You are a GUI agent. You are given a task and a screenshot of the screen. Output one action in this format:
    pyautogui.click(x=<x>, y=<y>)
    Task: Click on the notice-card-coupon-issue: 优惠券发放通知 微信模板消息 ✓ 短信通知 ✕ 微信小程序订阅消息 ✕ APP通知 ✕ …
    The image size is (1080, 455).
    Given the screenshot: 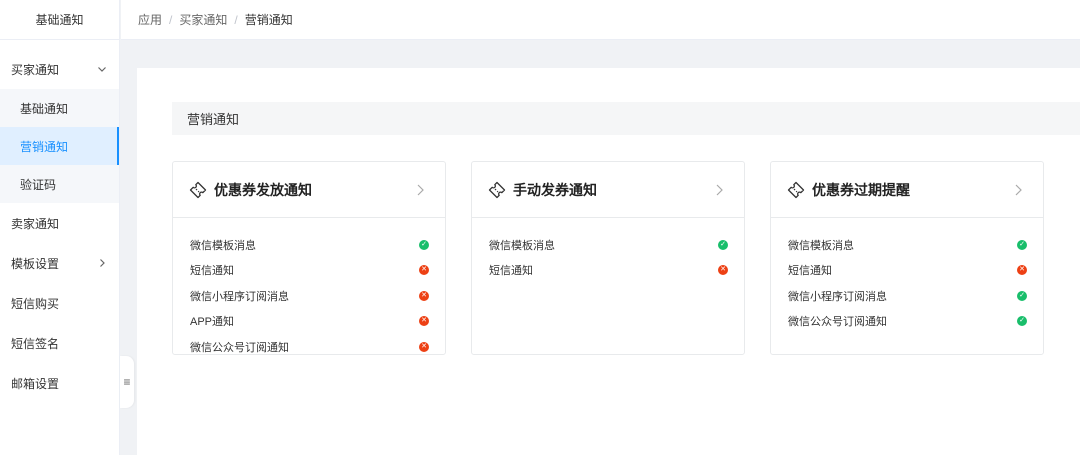 What is the action you would take?
    pyautogui.click(x=309, y=258)
    